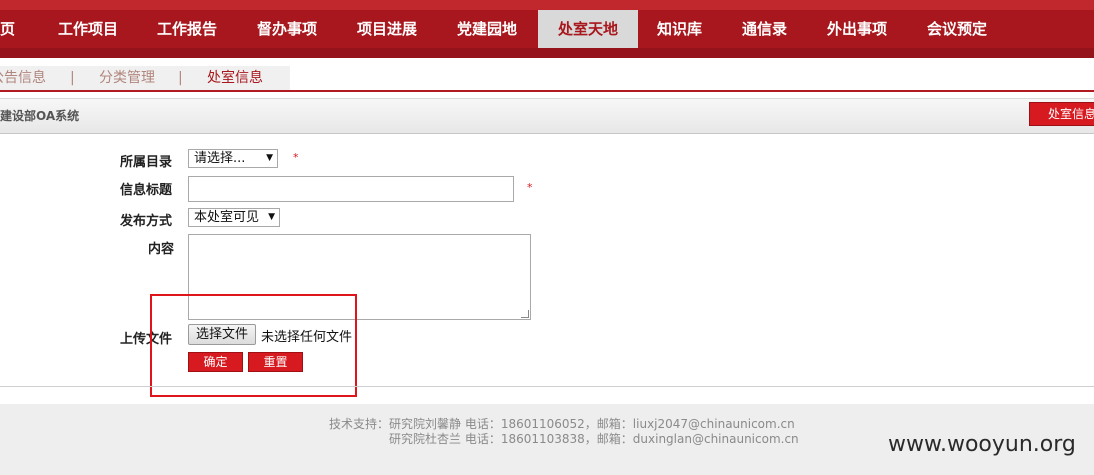  Describe the element at coordinates (588, 29) in the screenshot. I see `nav-item-department: 处室天地` at that location.